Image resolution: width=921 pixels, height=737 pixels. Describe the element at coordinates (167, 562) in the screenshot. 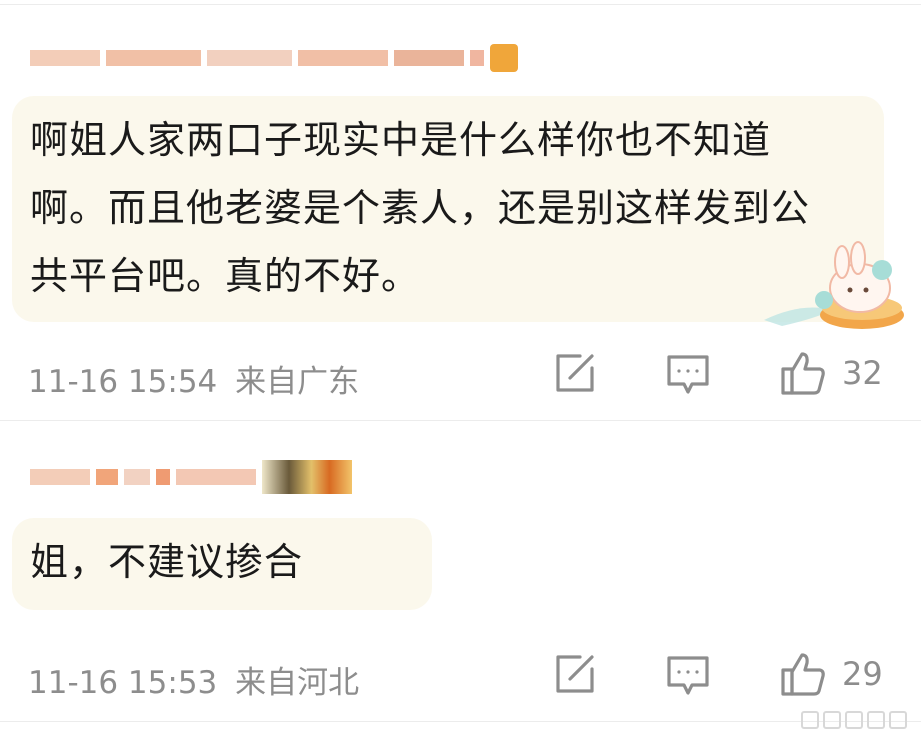

I see `comment-text: 姐，不建议掺合` at that location.